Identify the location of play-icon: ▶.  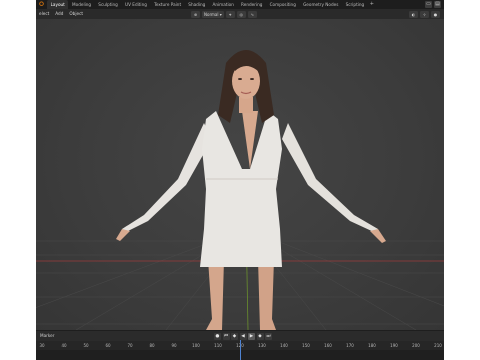
(251, 336).